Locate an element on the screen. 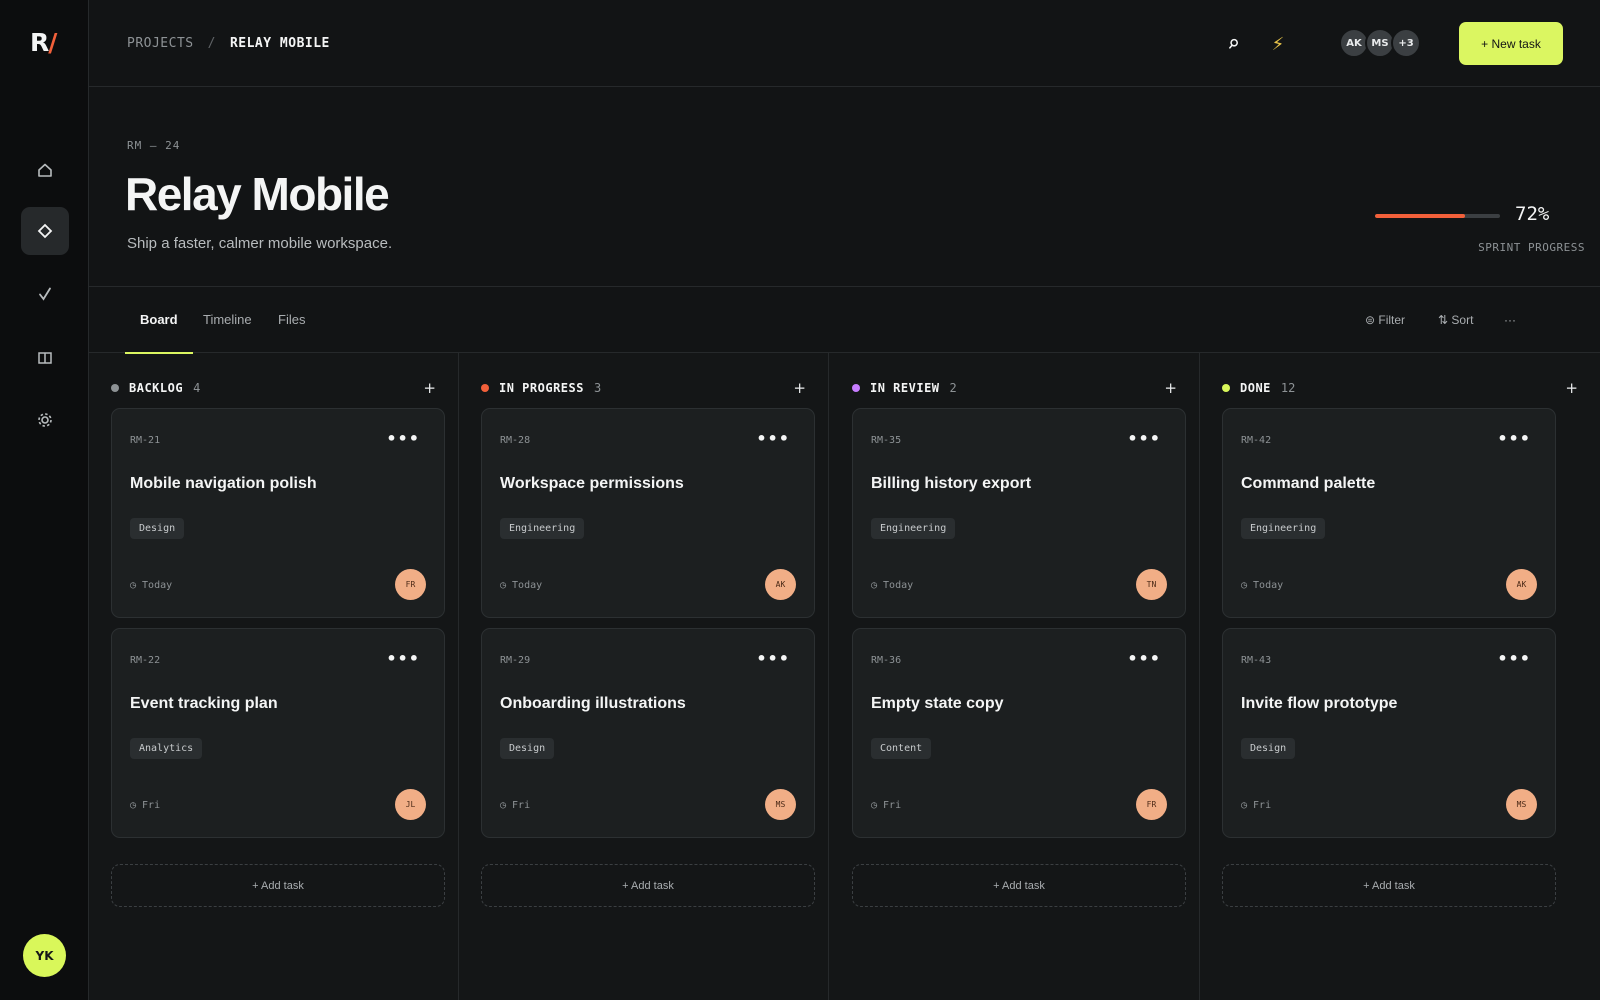 Image resolution: width=1600 pixels, height=1000 pixels. task-id: RM-36 is located at coordinates (886, 660).